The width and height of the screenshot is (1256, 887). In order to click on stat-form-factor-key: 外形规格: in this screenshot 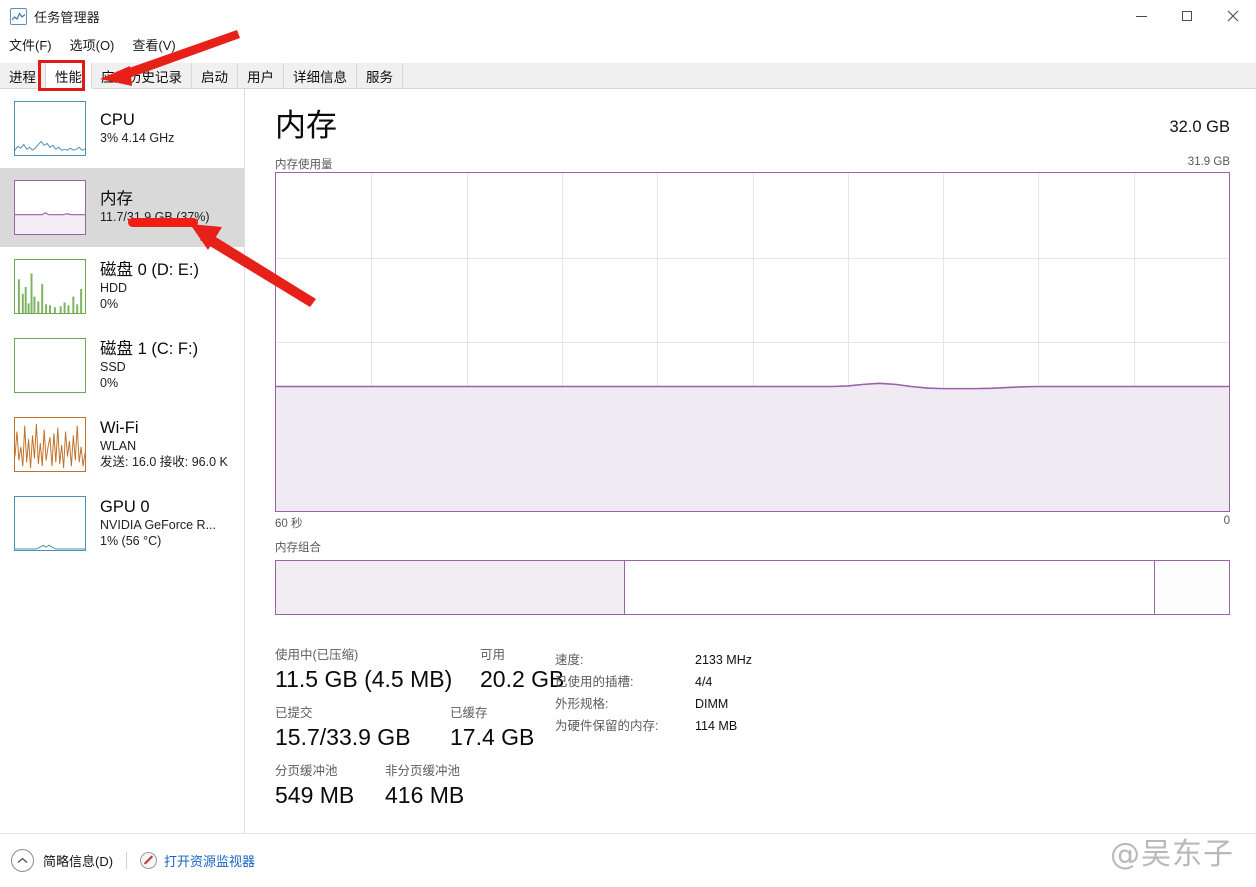, I will do `click(582, 704)`.